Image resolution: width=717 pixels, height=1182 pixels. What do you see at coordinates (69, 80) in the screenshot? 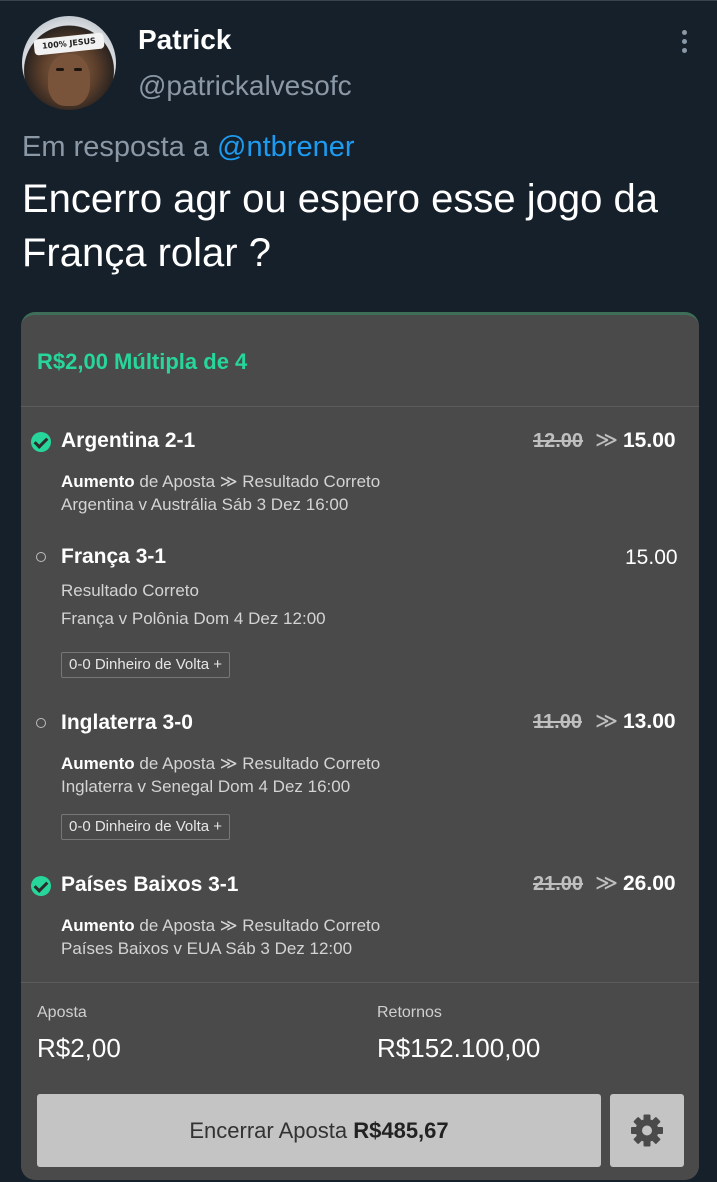
I see `avatar-face` at bounding box center [69, 80].